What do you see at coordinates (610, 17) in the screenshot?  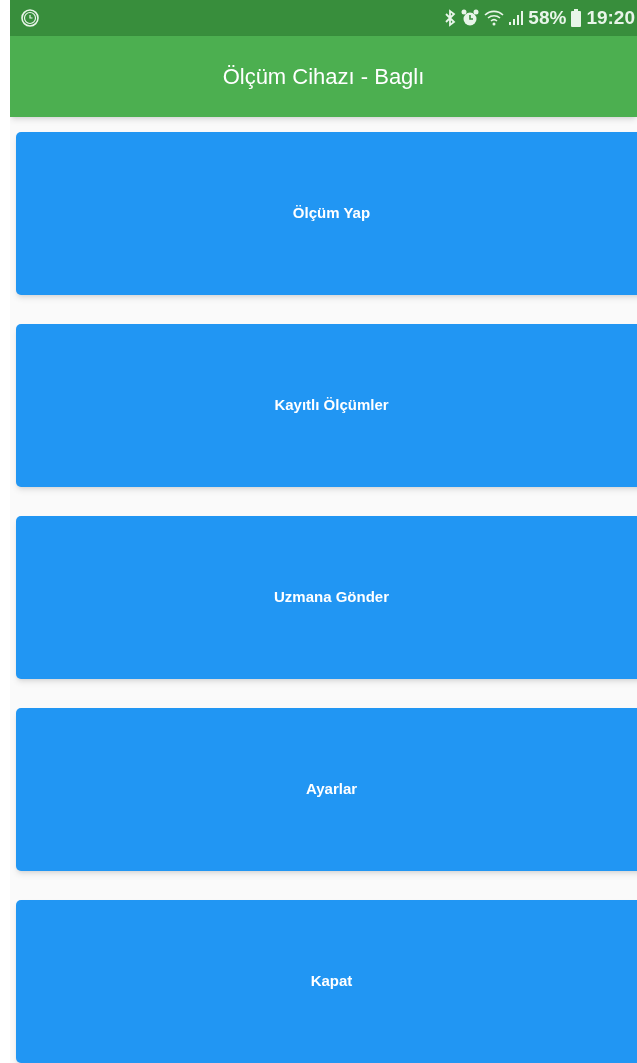 I see `clock-time: 19:20` at bounding box center [610, 17].